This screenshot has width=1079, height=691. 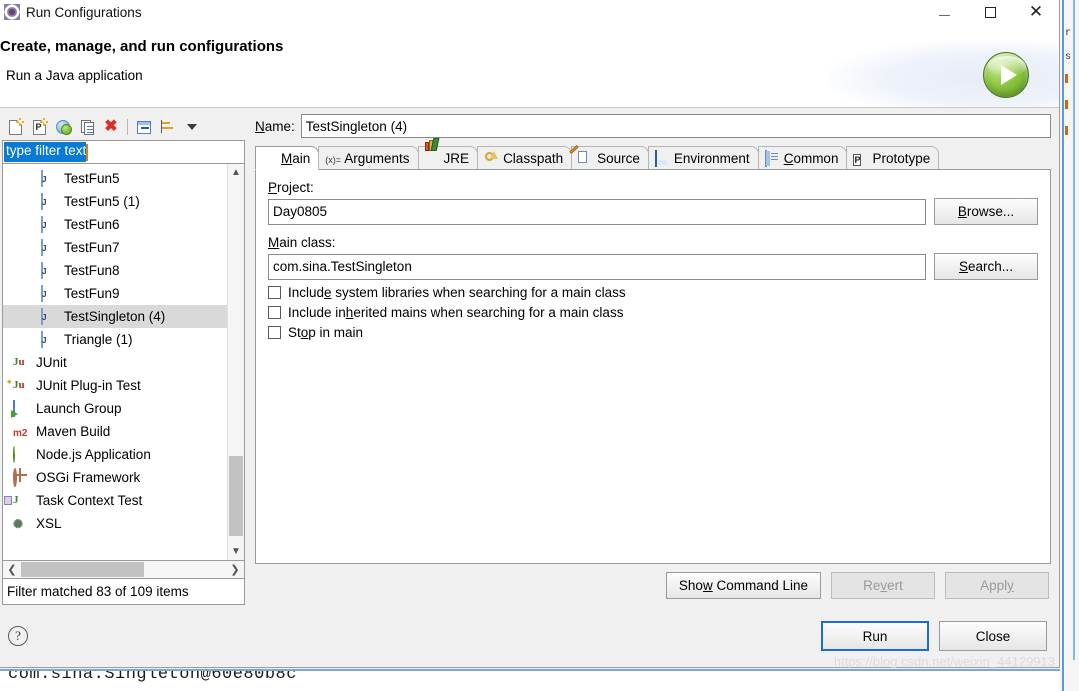 I want to click on tab-main: Main, so click(x=287, y=158).